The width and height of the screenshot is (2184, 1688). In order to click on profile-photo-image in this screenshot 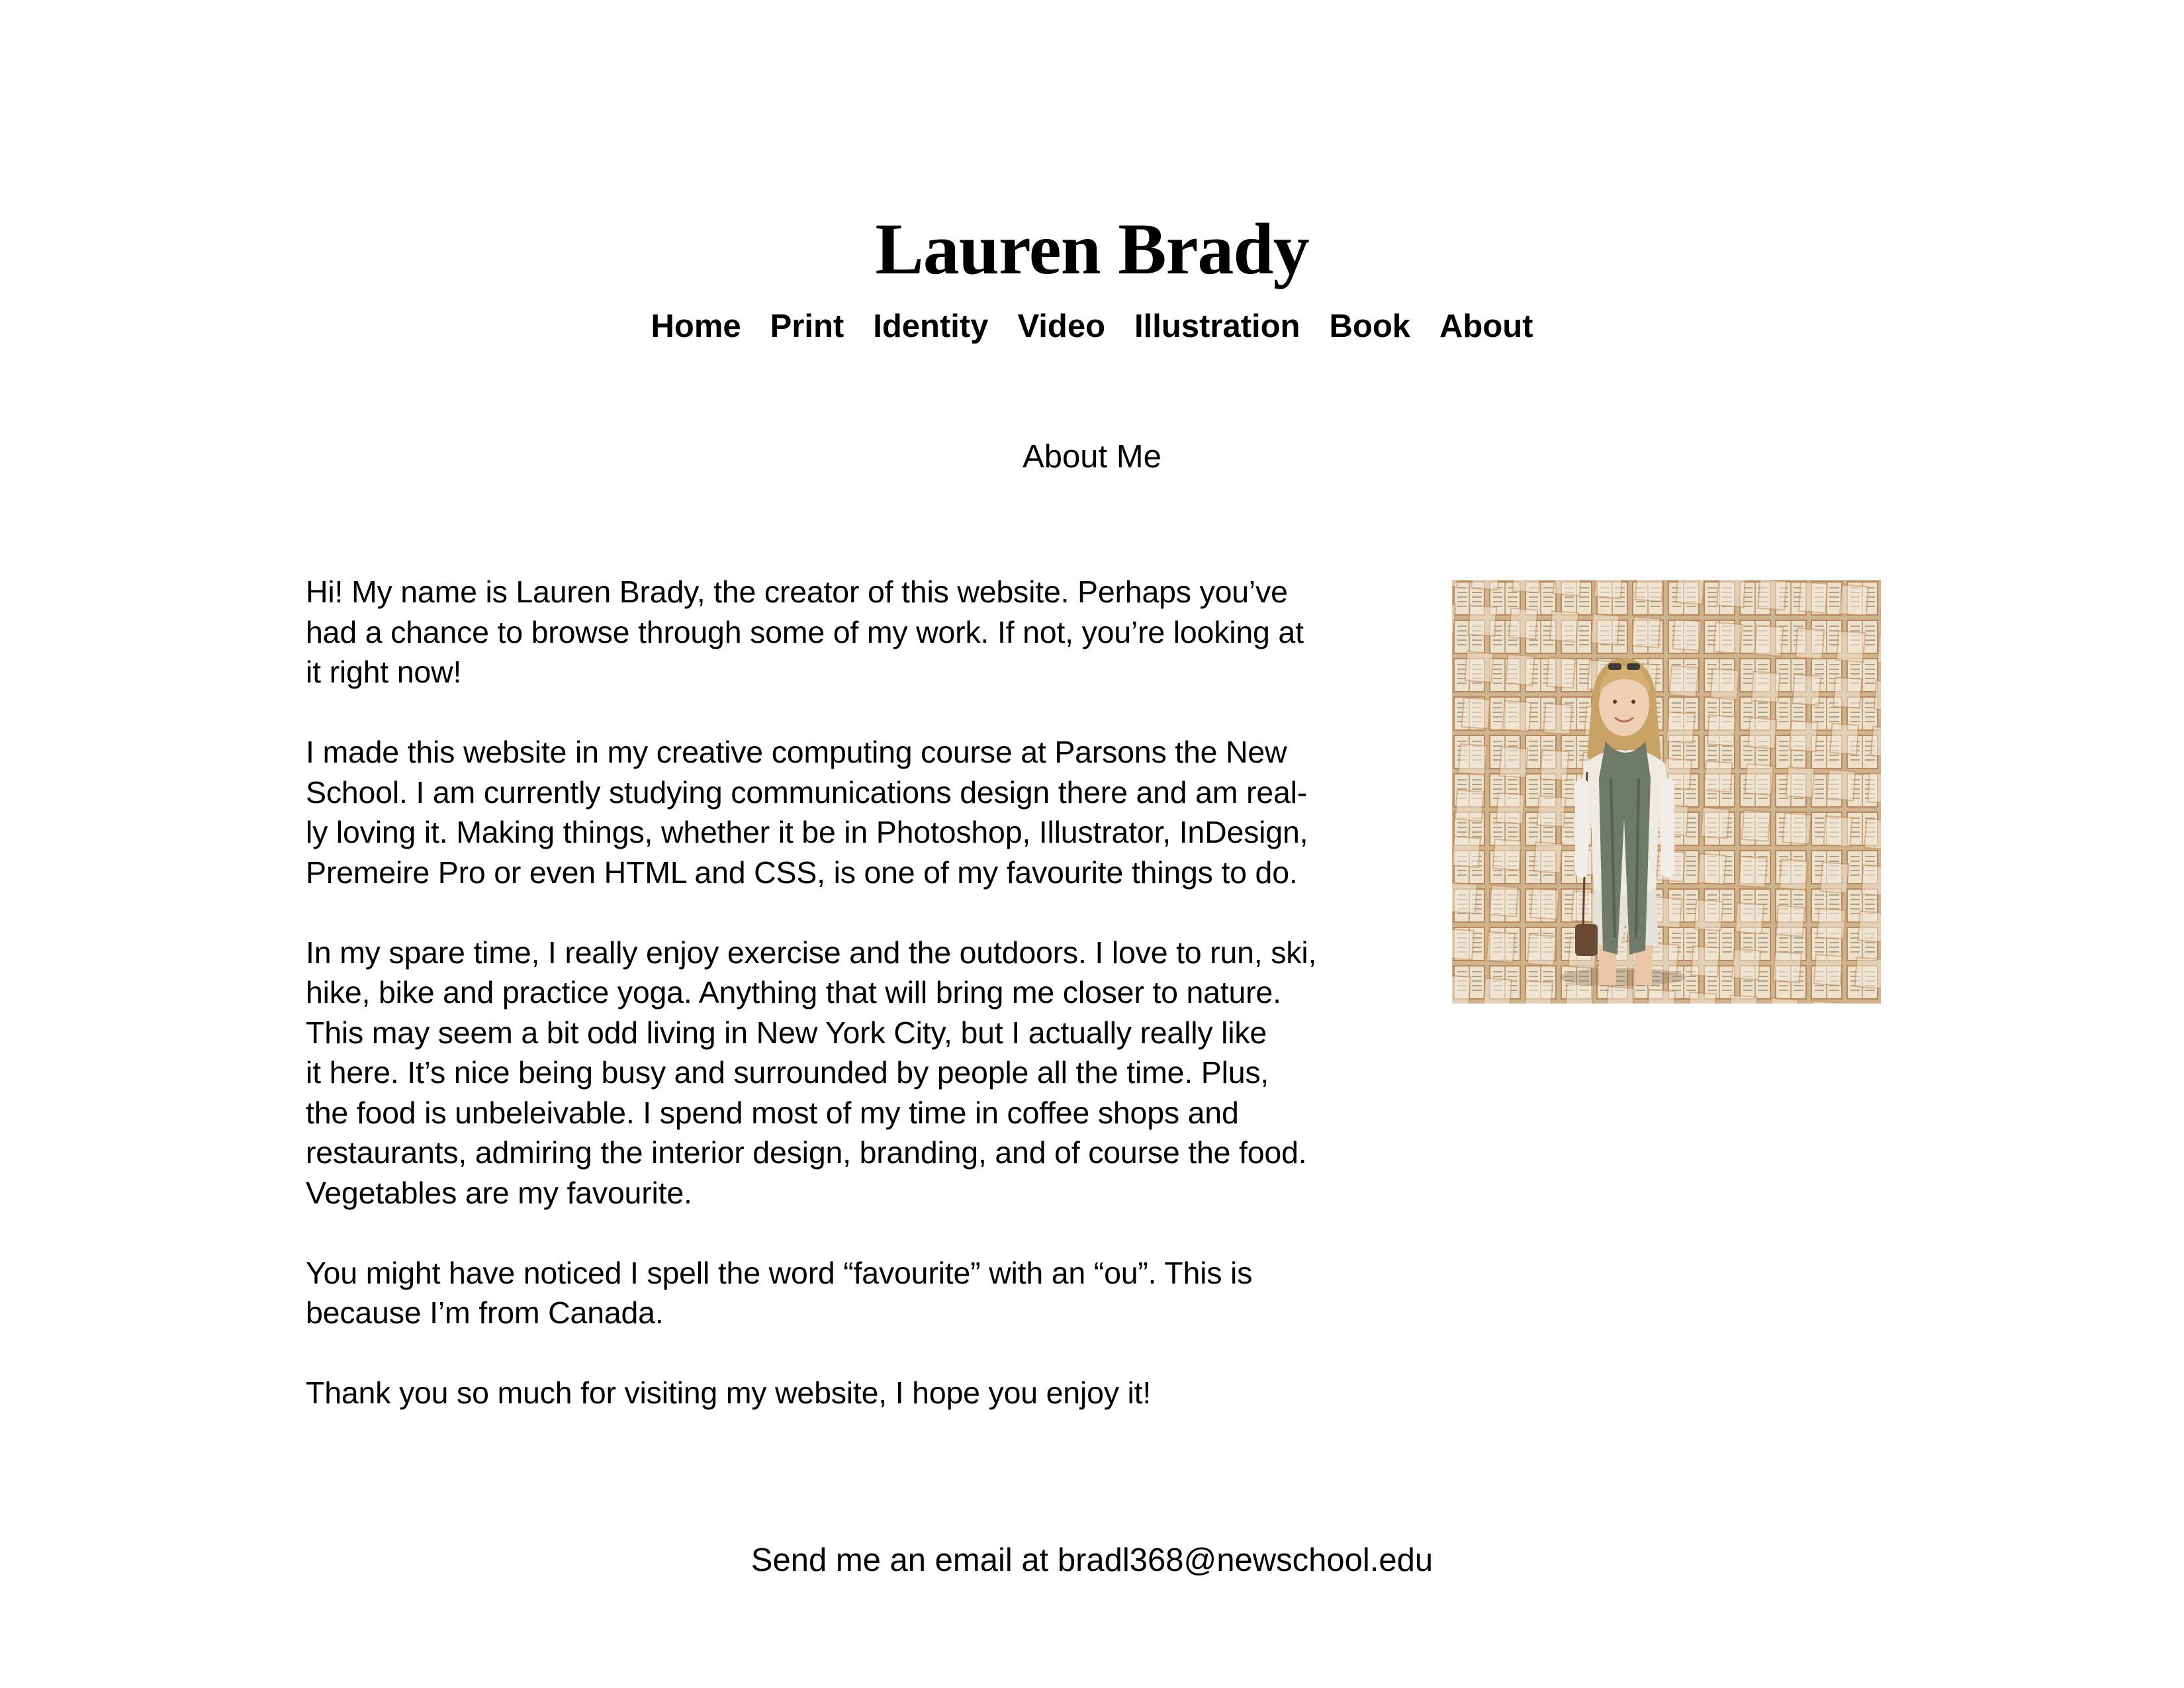, I will do `click(1666, 792)`.